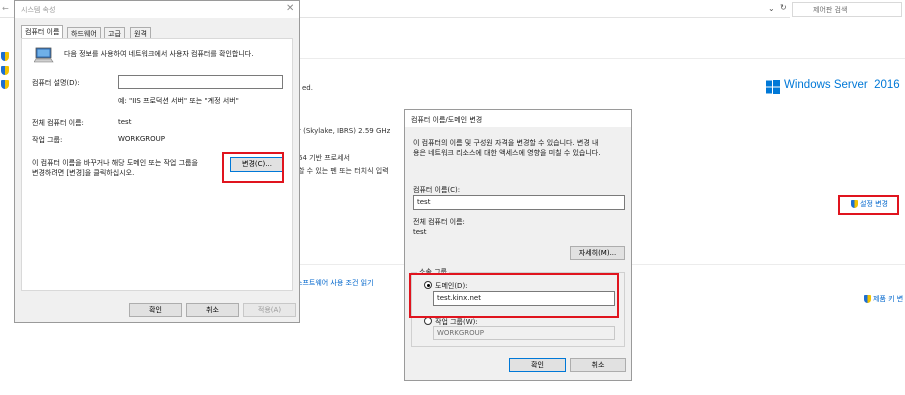 This screenshot has height=395, width=905. Describe the element at coordinates (506, 143) in the screenshot. I see `description-line-1: 이 컴퓨터의 이름 및 구성원 자격을 변경할 수 있습니다. 변경 내` at that location.